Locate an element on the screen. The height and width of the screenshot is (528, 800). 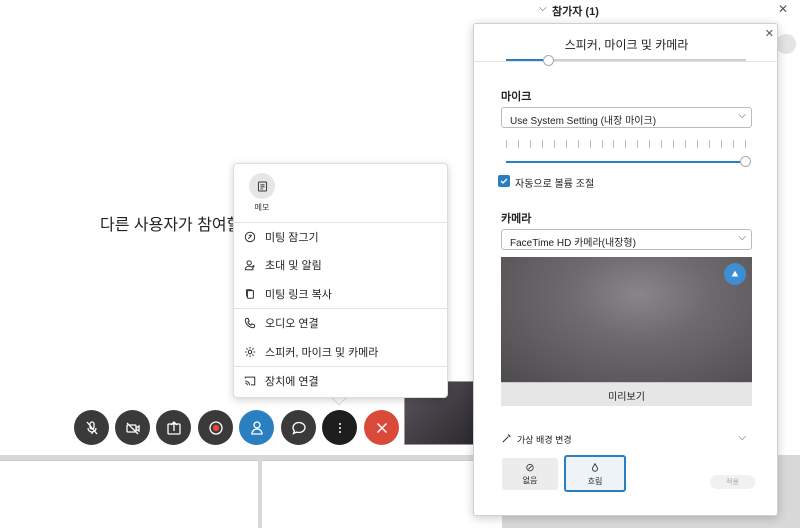
share-icon is located at coordinates (173, 427).